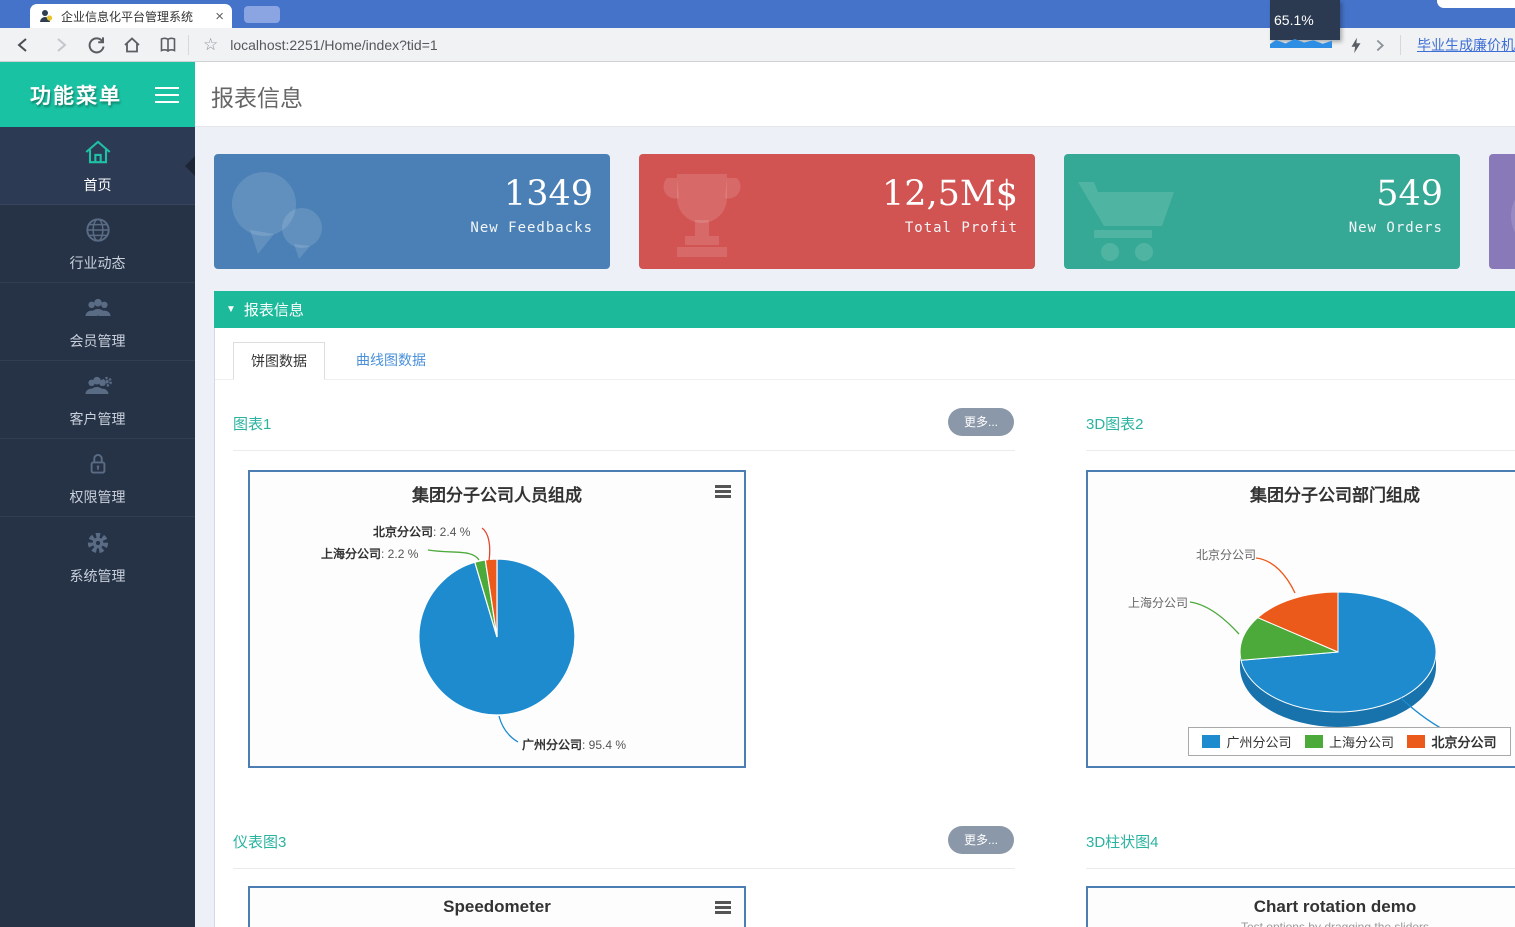  What do you see at coordinates (1409, 194) in the screenshot?
I see `stat-value: 549` at bounding box center [1409, 194].